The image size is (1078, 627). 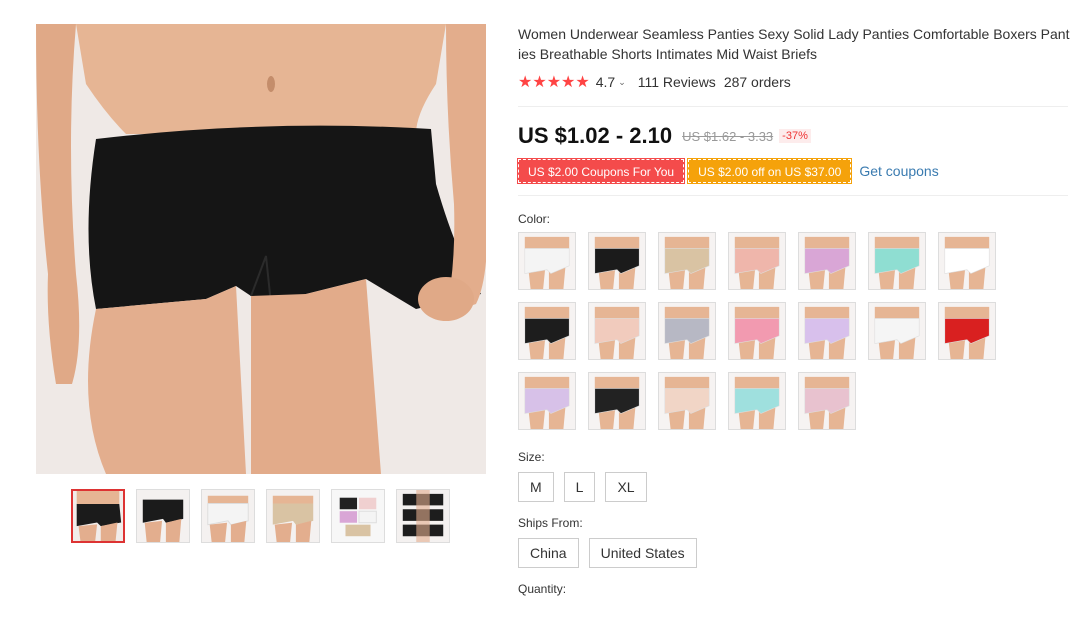 I want to click on color-label: Color:, so click(x=534, y=219).